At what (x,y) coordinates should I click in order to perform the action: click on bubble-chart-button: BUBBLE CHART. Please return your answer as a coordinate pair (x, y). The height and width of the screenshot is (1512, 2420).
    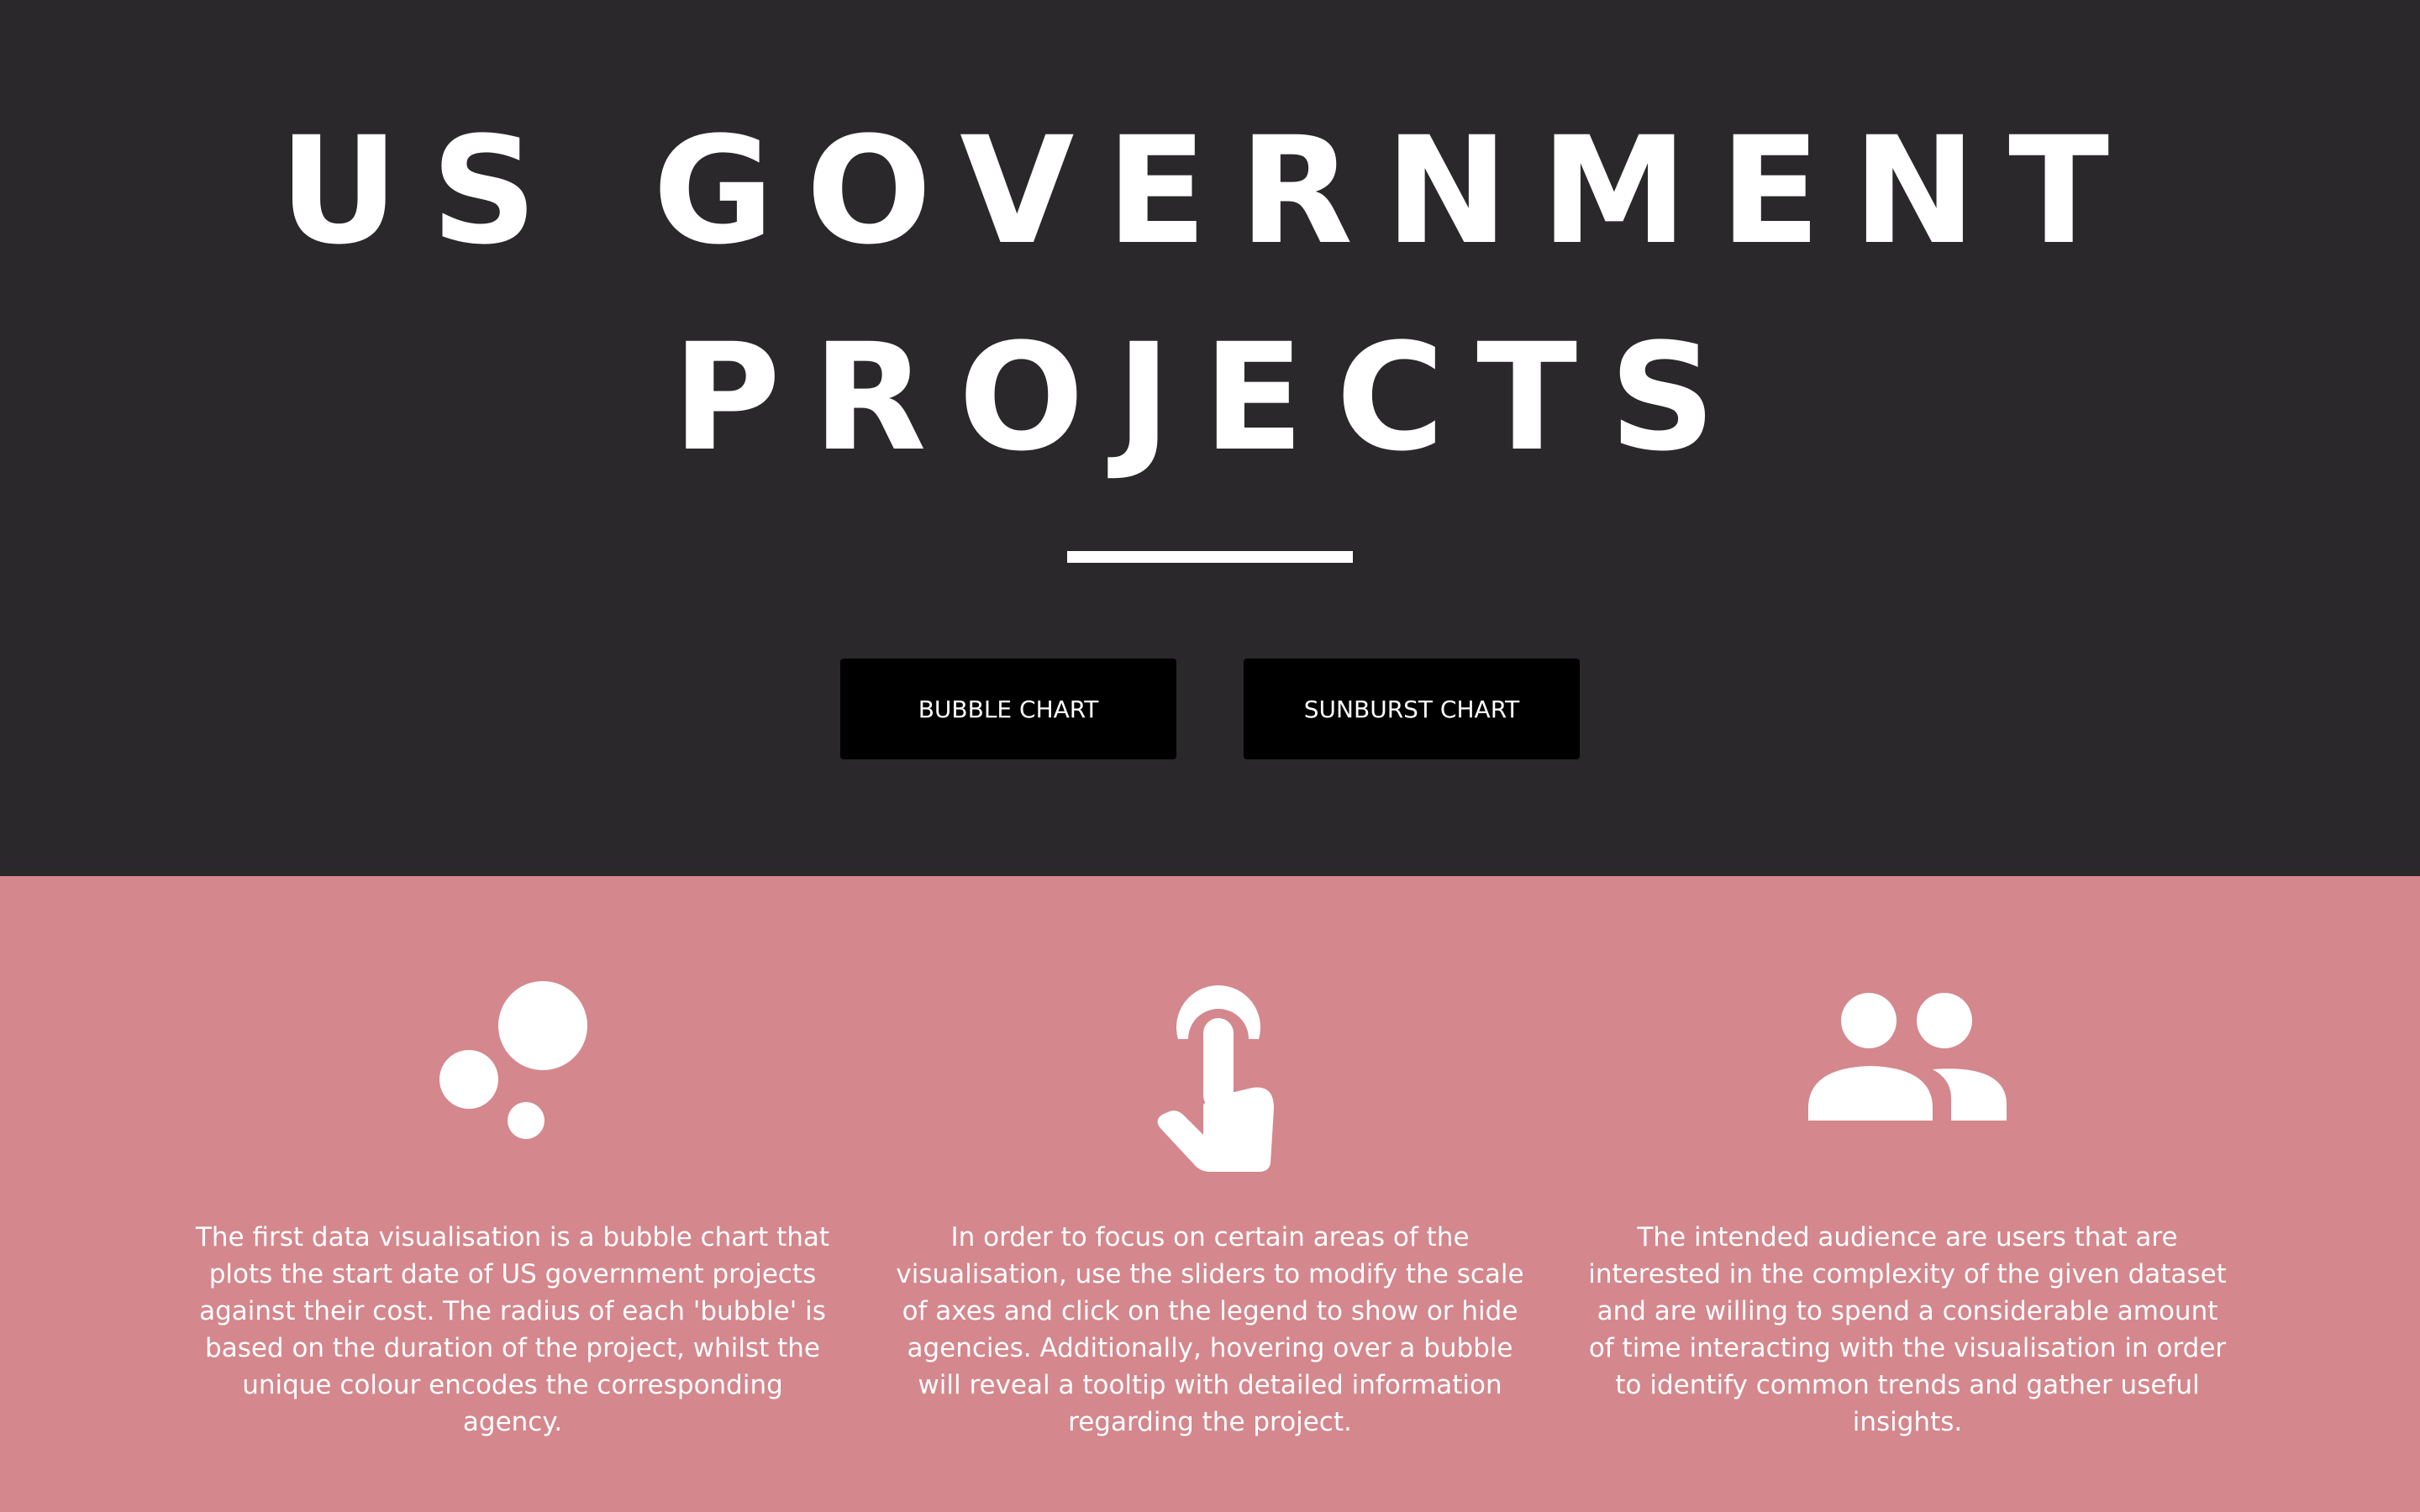
    Looking at the image, I should click on (1008, 709).